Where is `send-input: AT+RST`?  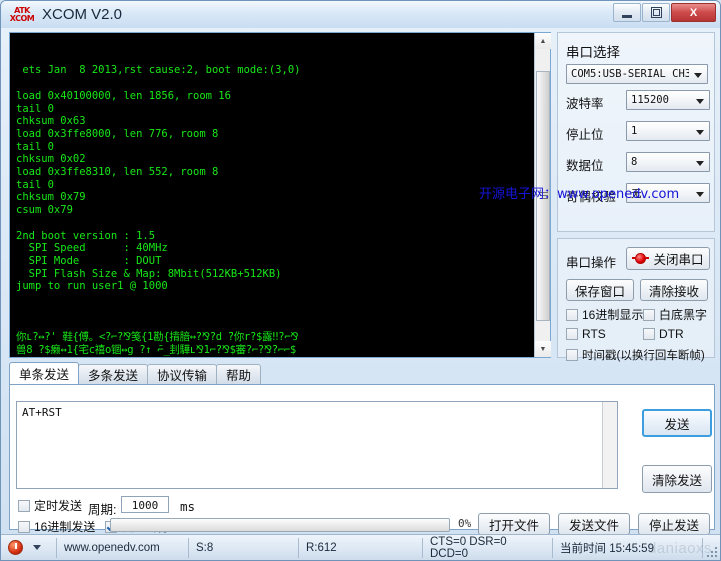
send-input: AT+RST is located at coordinates (317, 445).